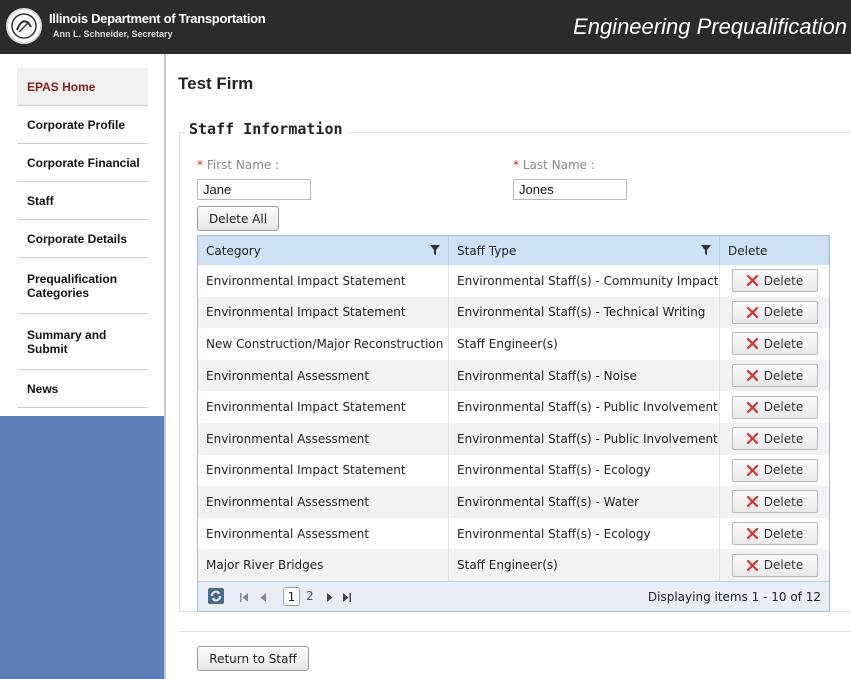 Image resolution: width=851 pixels, height=679 pixels. Describe the element at coordinates (323, 250) in the screenshot. I see `column-header-category: Category` at that location.